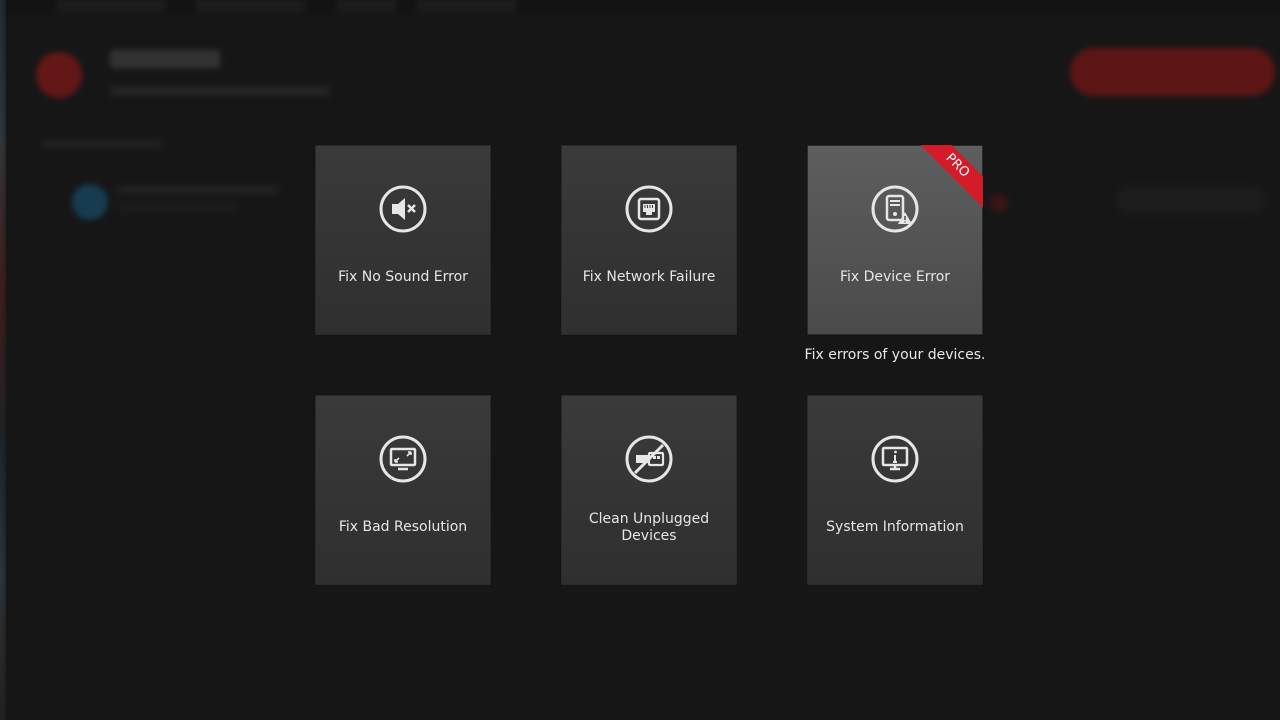  Describe the element at coordinates (895, 459) in the screenshot. I see `system-info-icon` at that location.